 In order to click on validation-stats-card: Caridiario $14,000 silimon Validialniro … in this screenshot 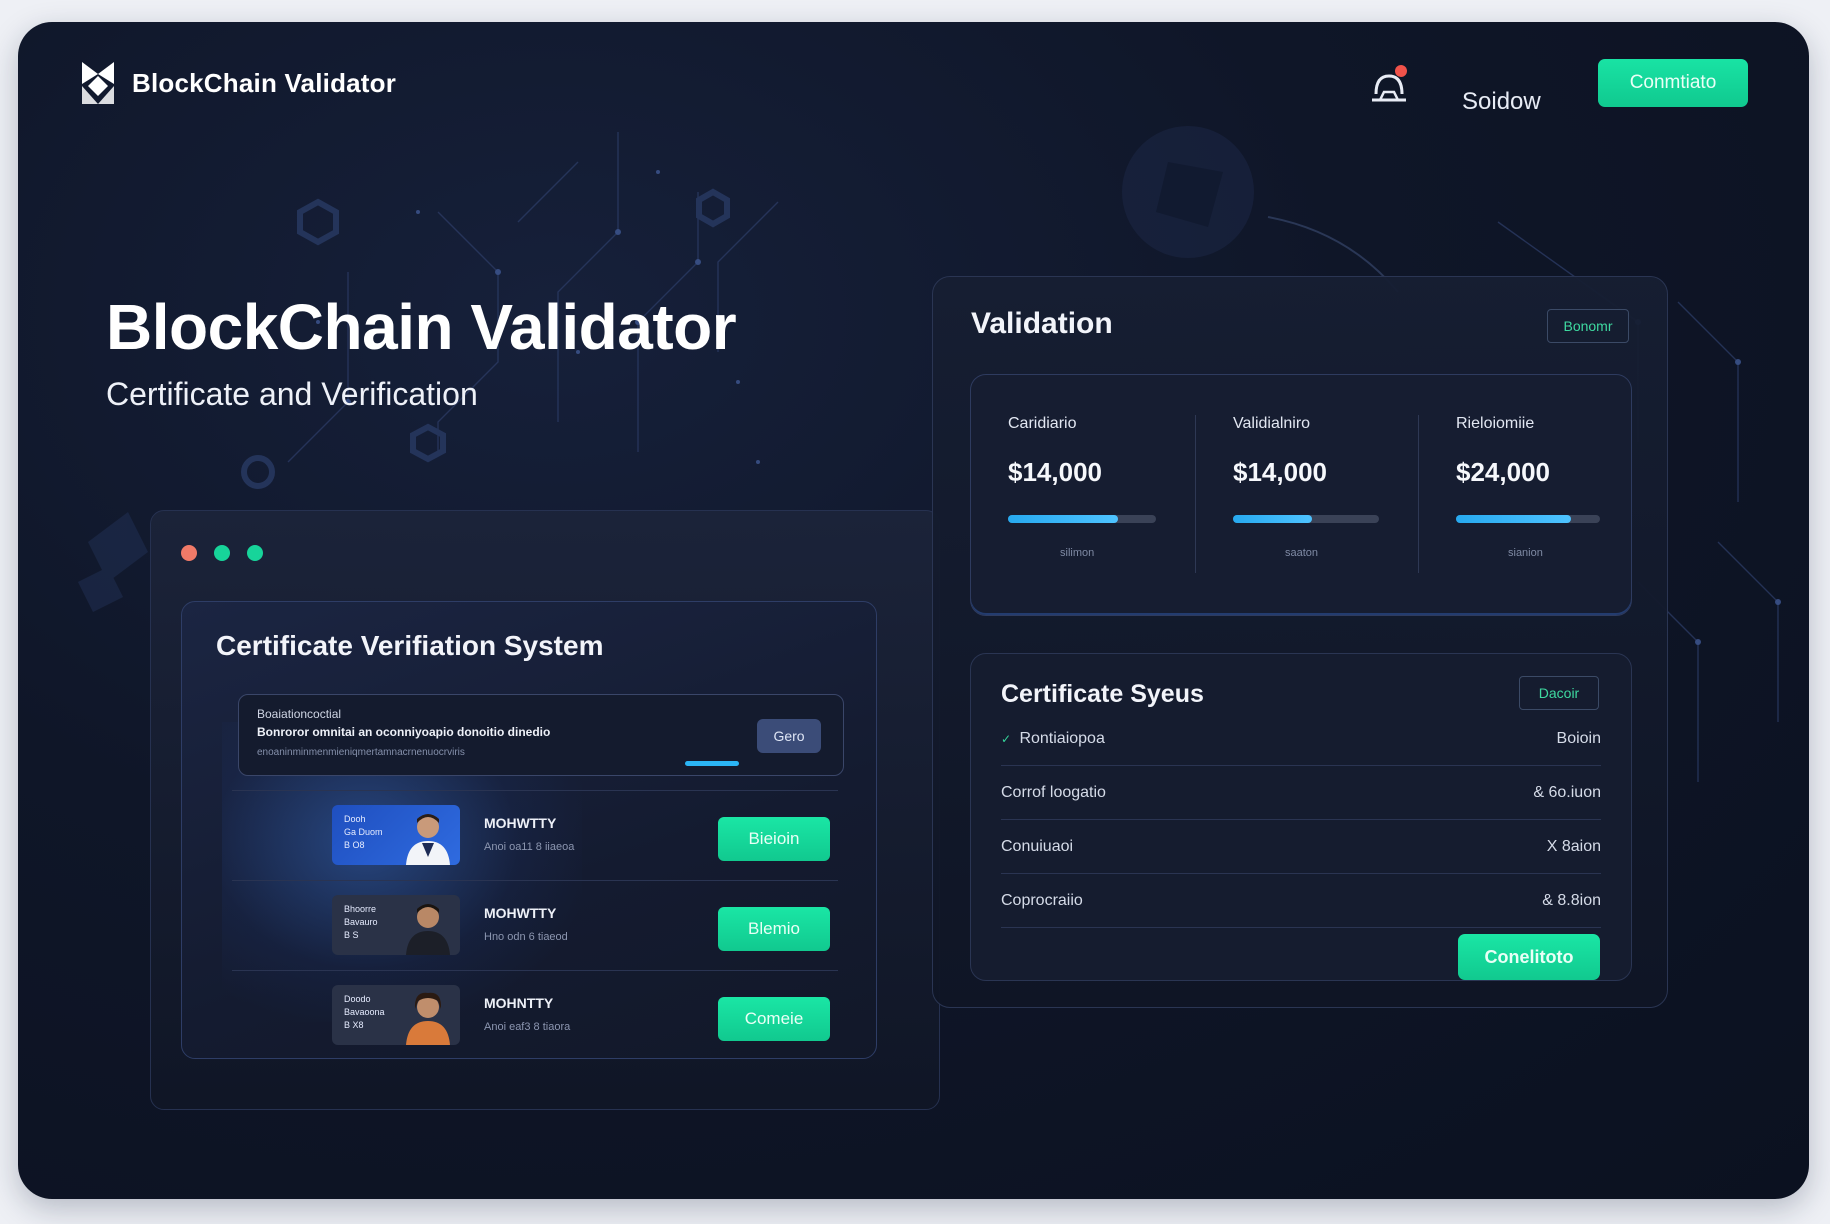, I will do `click(1301, 495)`.